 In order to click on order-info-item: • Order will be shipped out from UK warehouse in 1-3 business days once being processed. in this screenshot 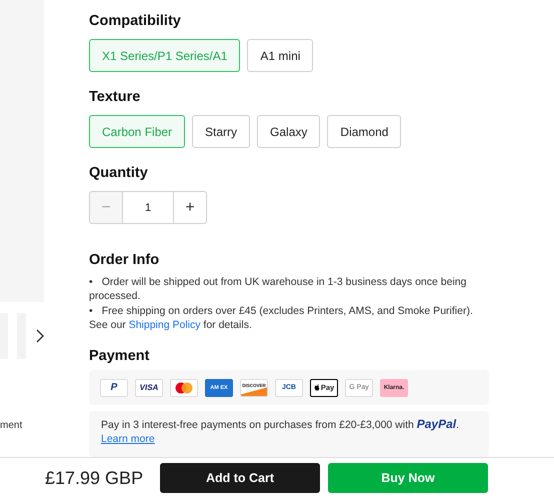, I will do `click(278, 289)`.